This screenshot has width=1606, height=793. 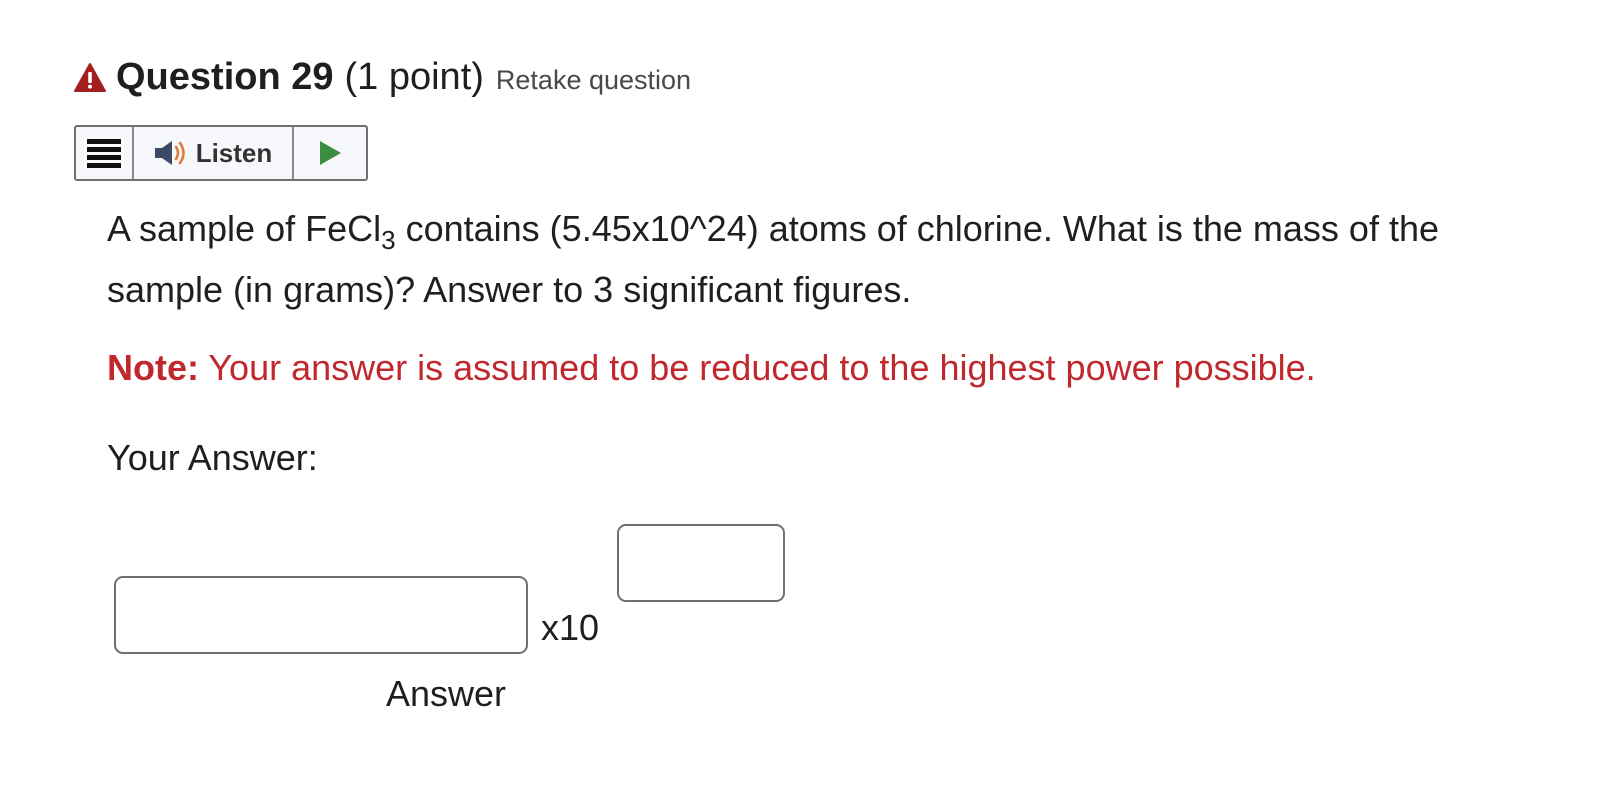 I want to click on warning-icon, so click(x=90, y=77).